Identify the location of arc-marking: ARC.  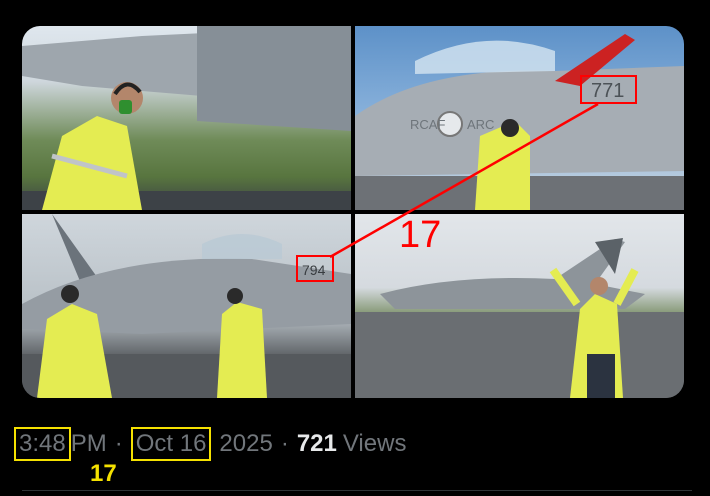
(480, 124).